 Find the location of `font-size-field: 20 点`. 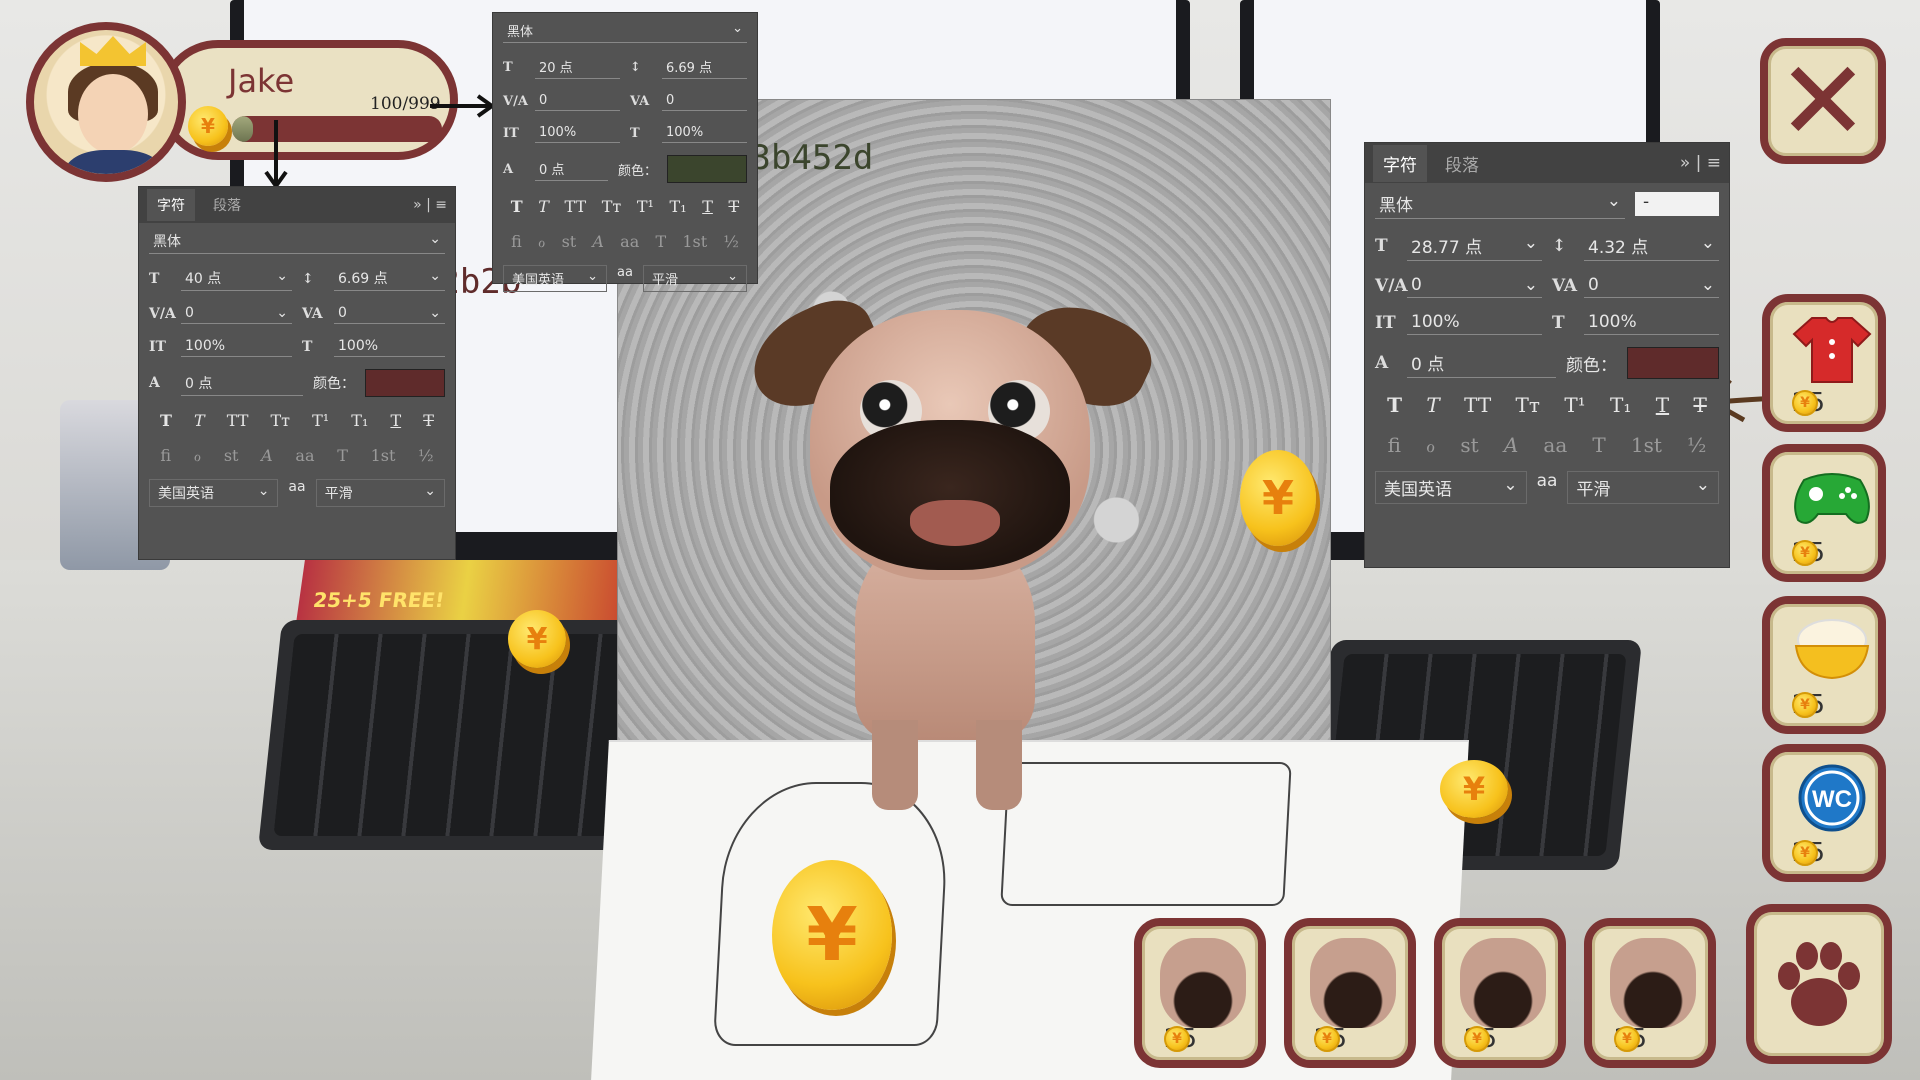

font-size-field: 20 点 is located at coordinates (577, 67).